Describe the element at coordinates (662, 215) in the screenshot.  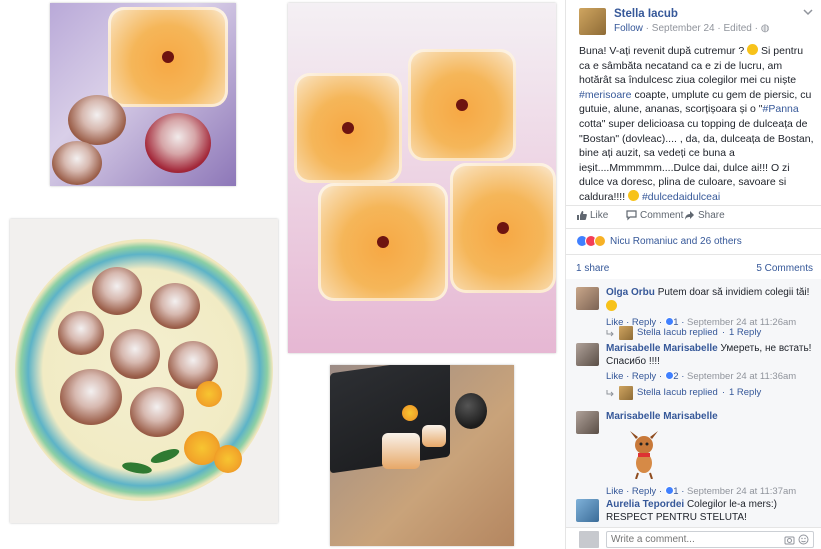
I see `comment-label: Comment` at that location.